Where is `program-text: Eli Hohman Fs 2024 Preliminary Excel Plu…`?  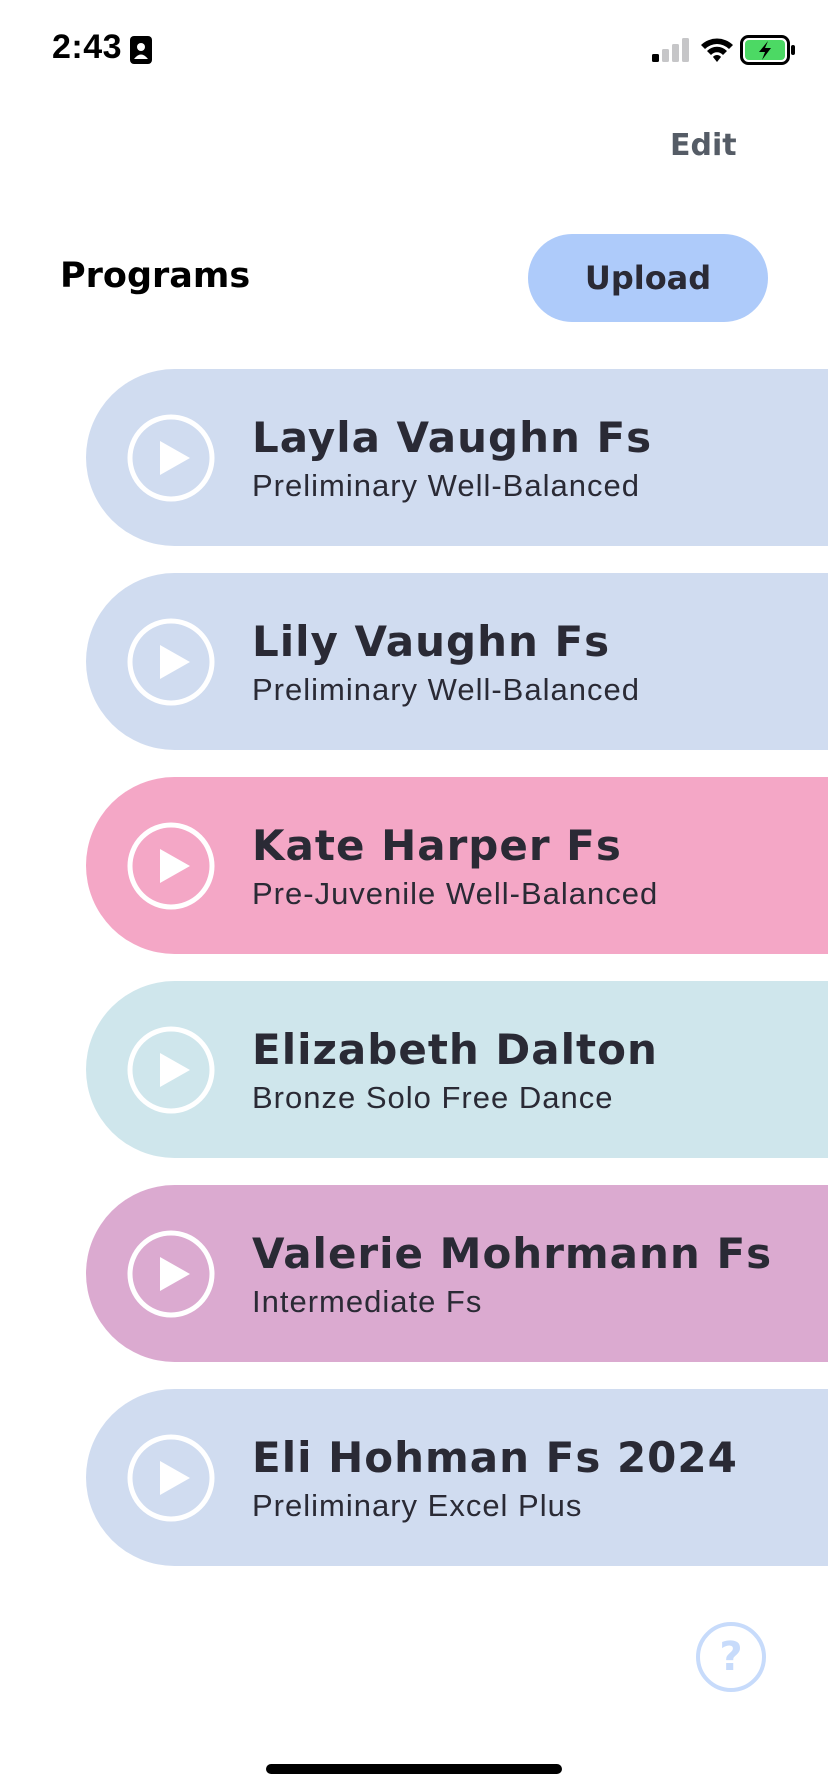
program-text: Eli Hohman Fs 2024 Preliminary Excel Plu… is located at coordinates (495, 1479).